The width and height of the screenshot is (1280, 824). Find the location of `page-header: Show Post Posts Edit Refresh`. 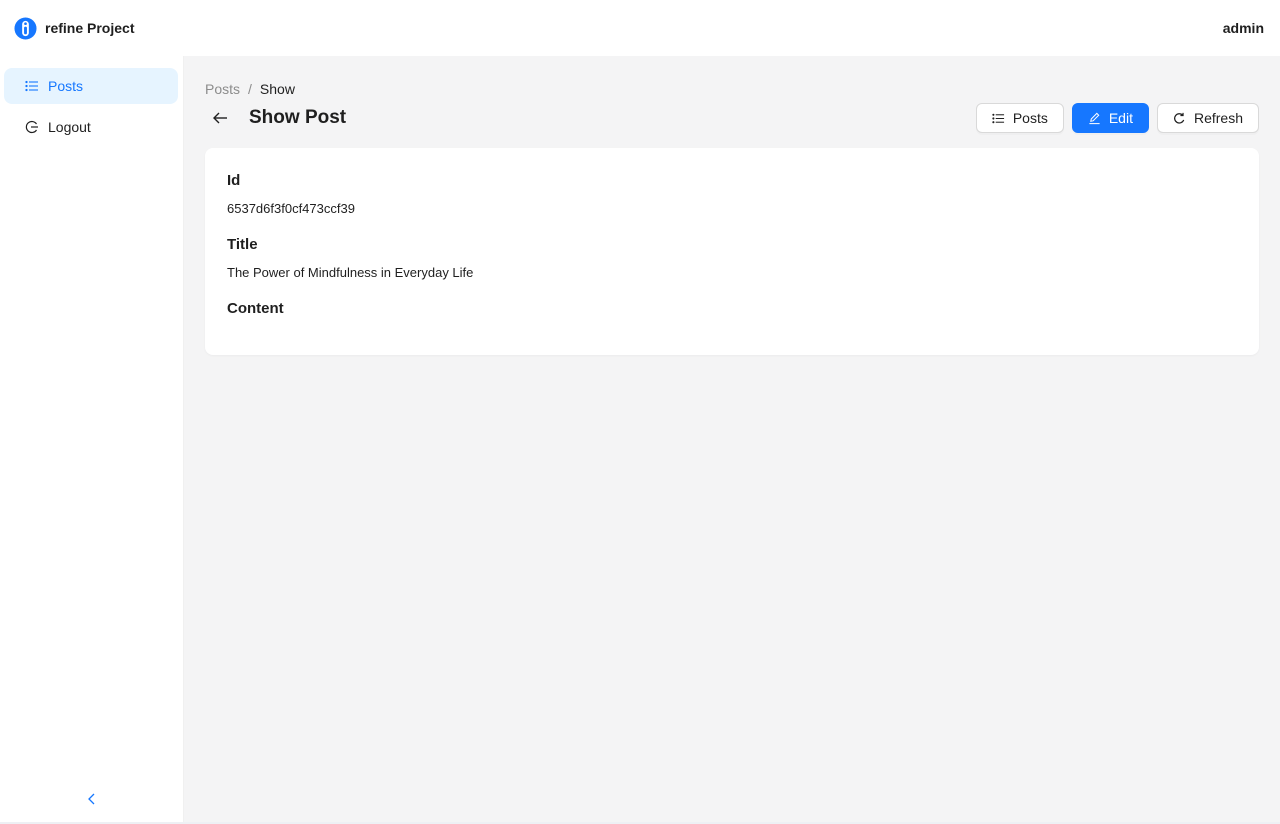

page-header: Show Post Posts Edit Refresh is located at coordinates (732, 118).